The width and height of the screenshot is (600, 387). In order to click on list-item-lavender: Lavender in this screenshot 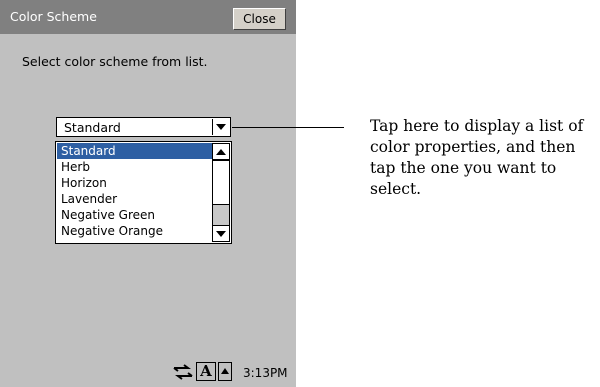, I will do `click(134, 199)`.